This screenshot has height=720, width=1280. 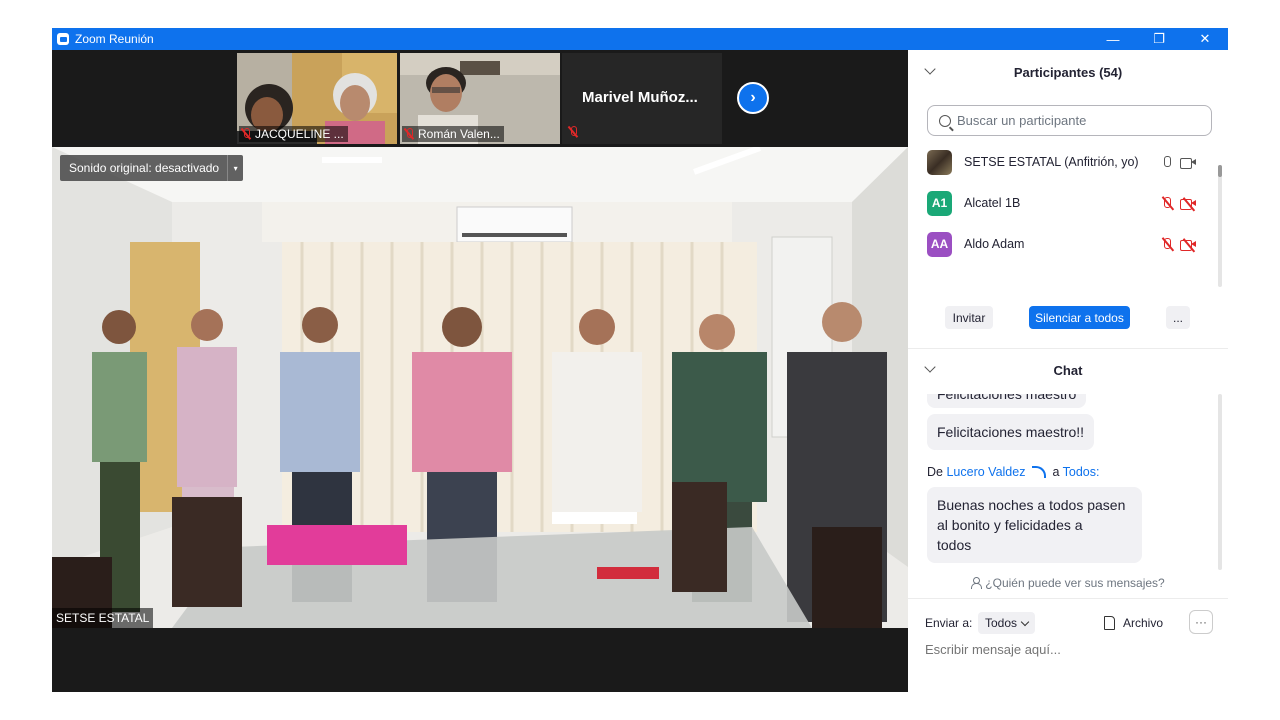 What do you see at coordinates (1021, 120) in the screenshot?
I see `search-placeholder: Buscar un participante` at bounding box center [1021, 120].